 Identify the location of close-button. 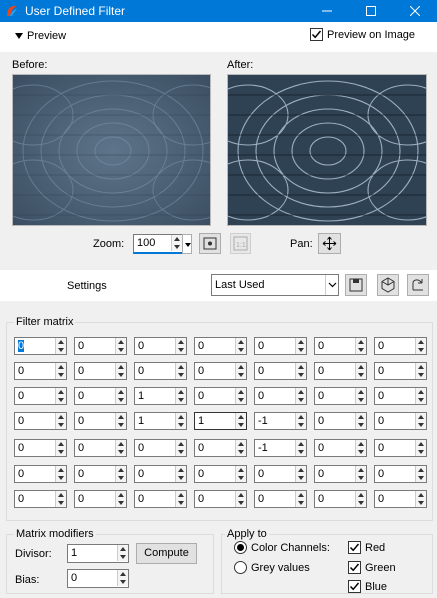
(415, 11).